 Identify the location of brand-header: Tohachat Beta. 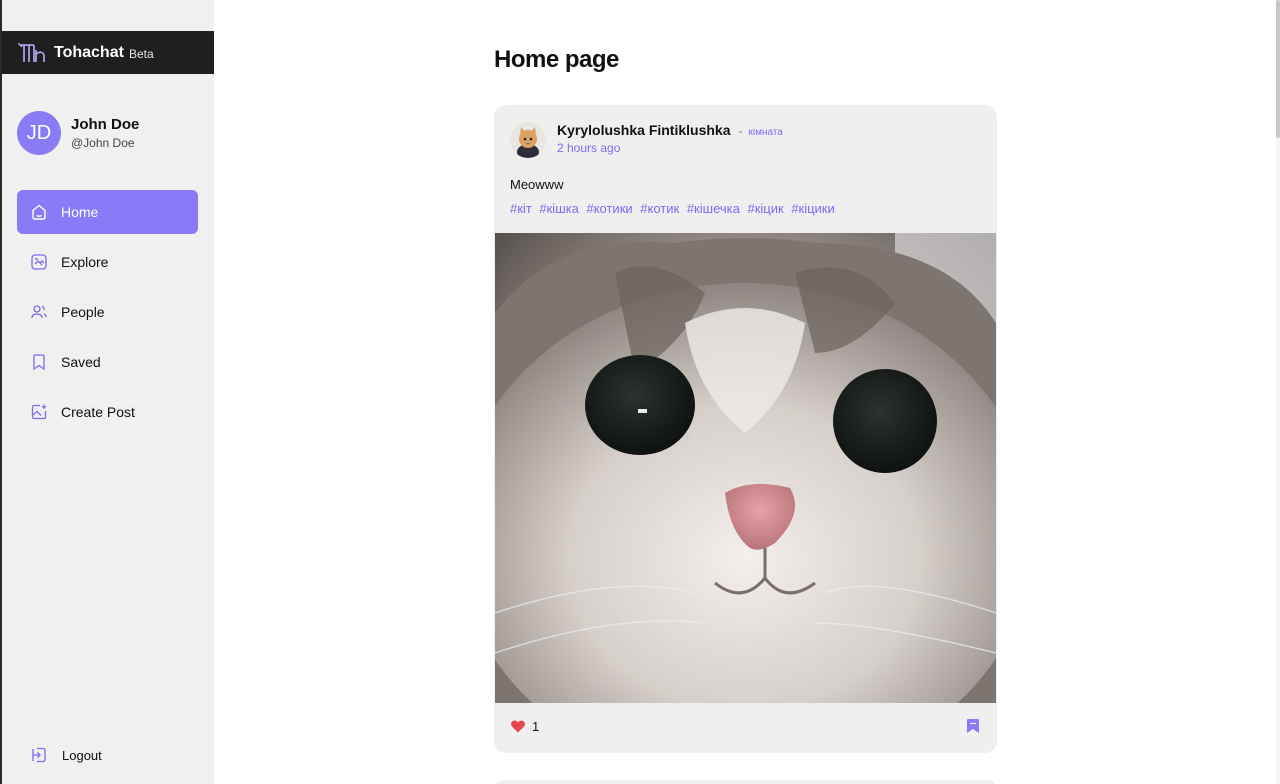
(108, 52).